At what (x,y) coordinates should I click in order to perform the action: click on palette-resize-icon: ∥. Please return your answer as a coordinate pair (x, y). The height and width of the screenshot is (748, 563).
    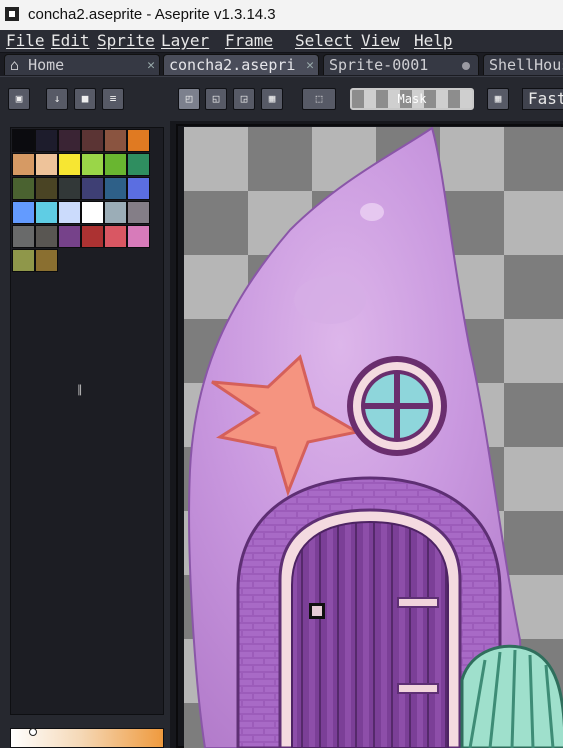
    Looking at the image, I should click on (80, 389).